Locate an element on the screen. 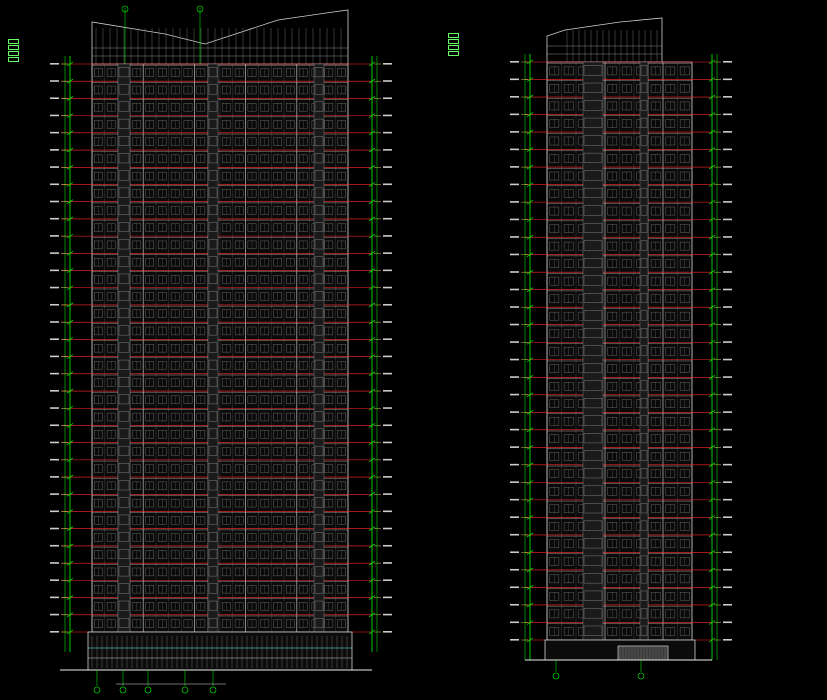  legend-row is located at coordinates (454, 53).